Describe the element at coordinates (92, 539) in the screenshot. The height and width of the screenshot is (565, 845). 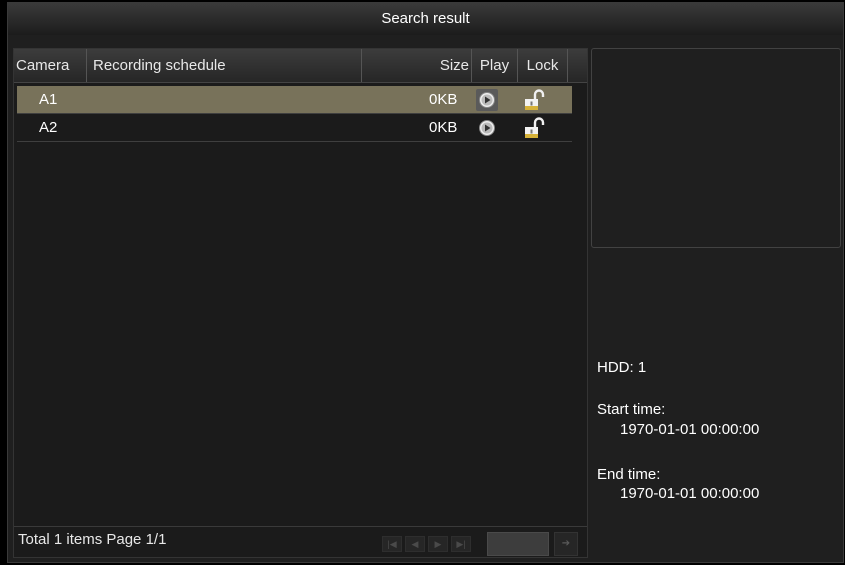
I see `total-items-text: Total 1 items Page 1/1` at that location.